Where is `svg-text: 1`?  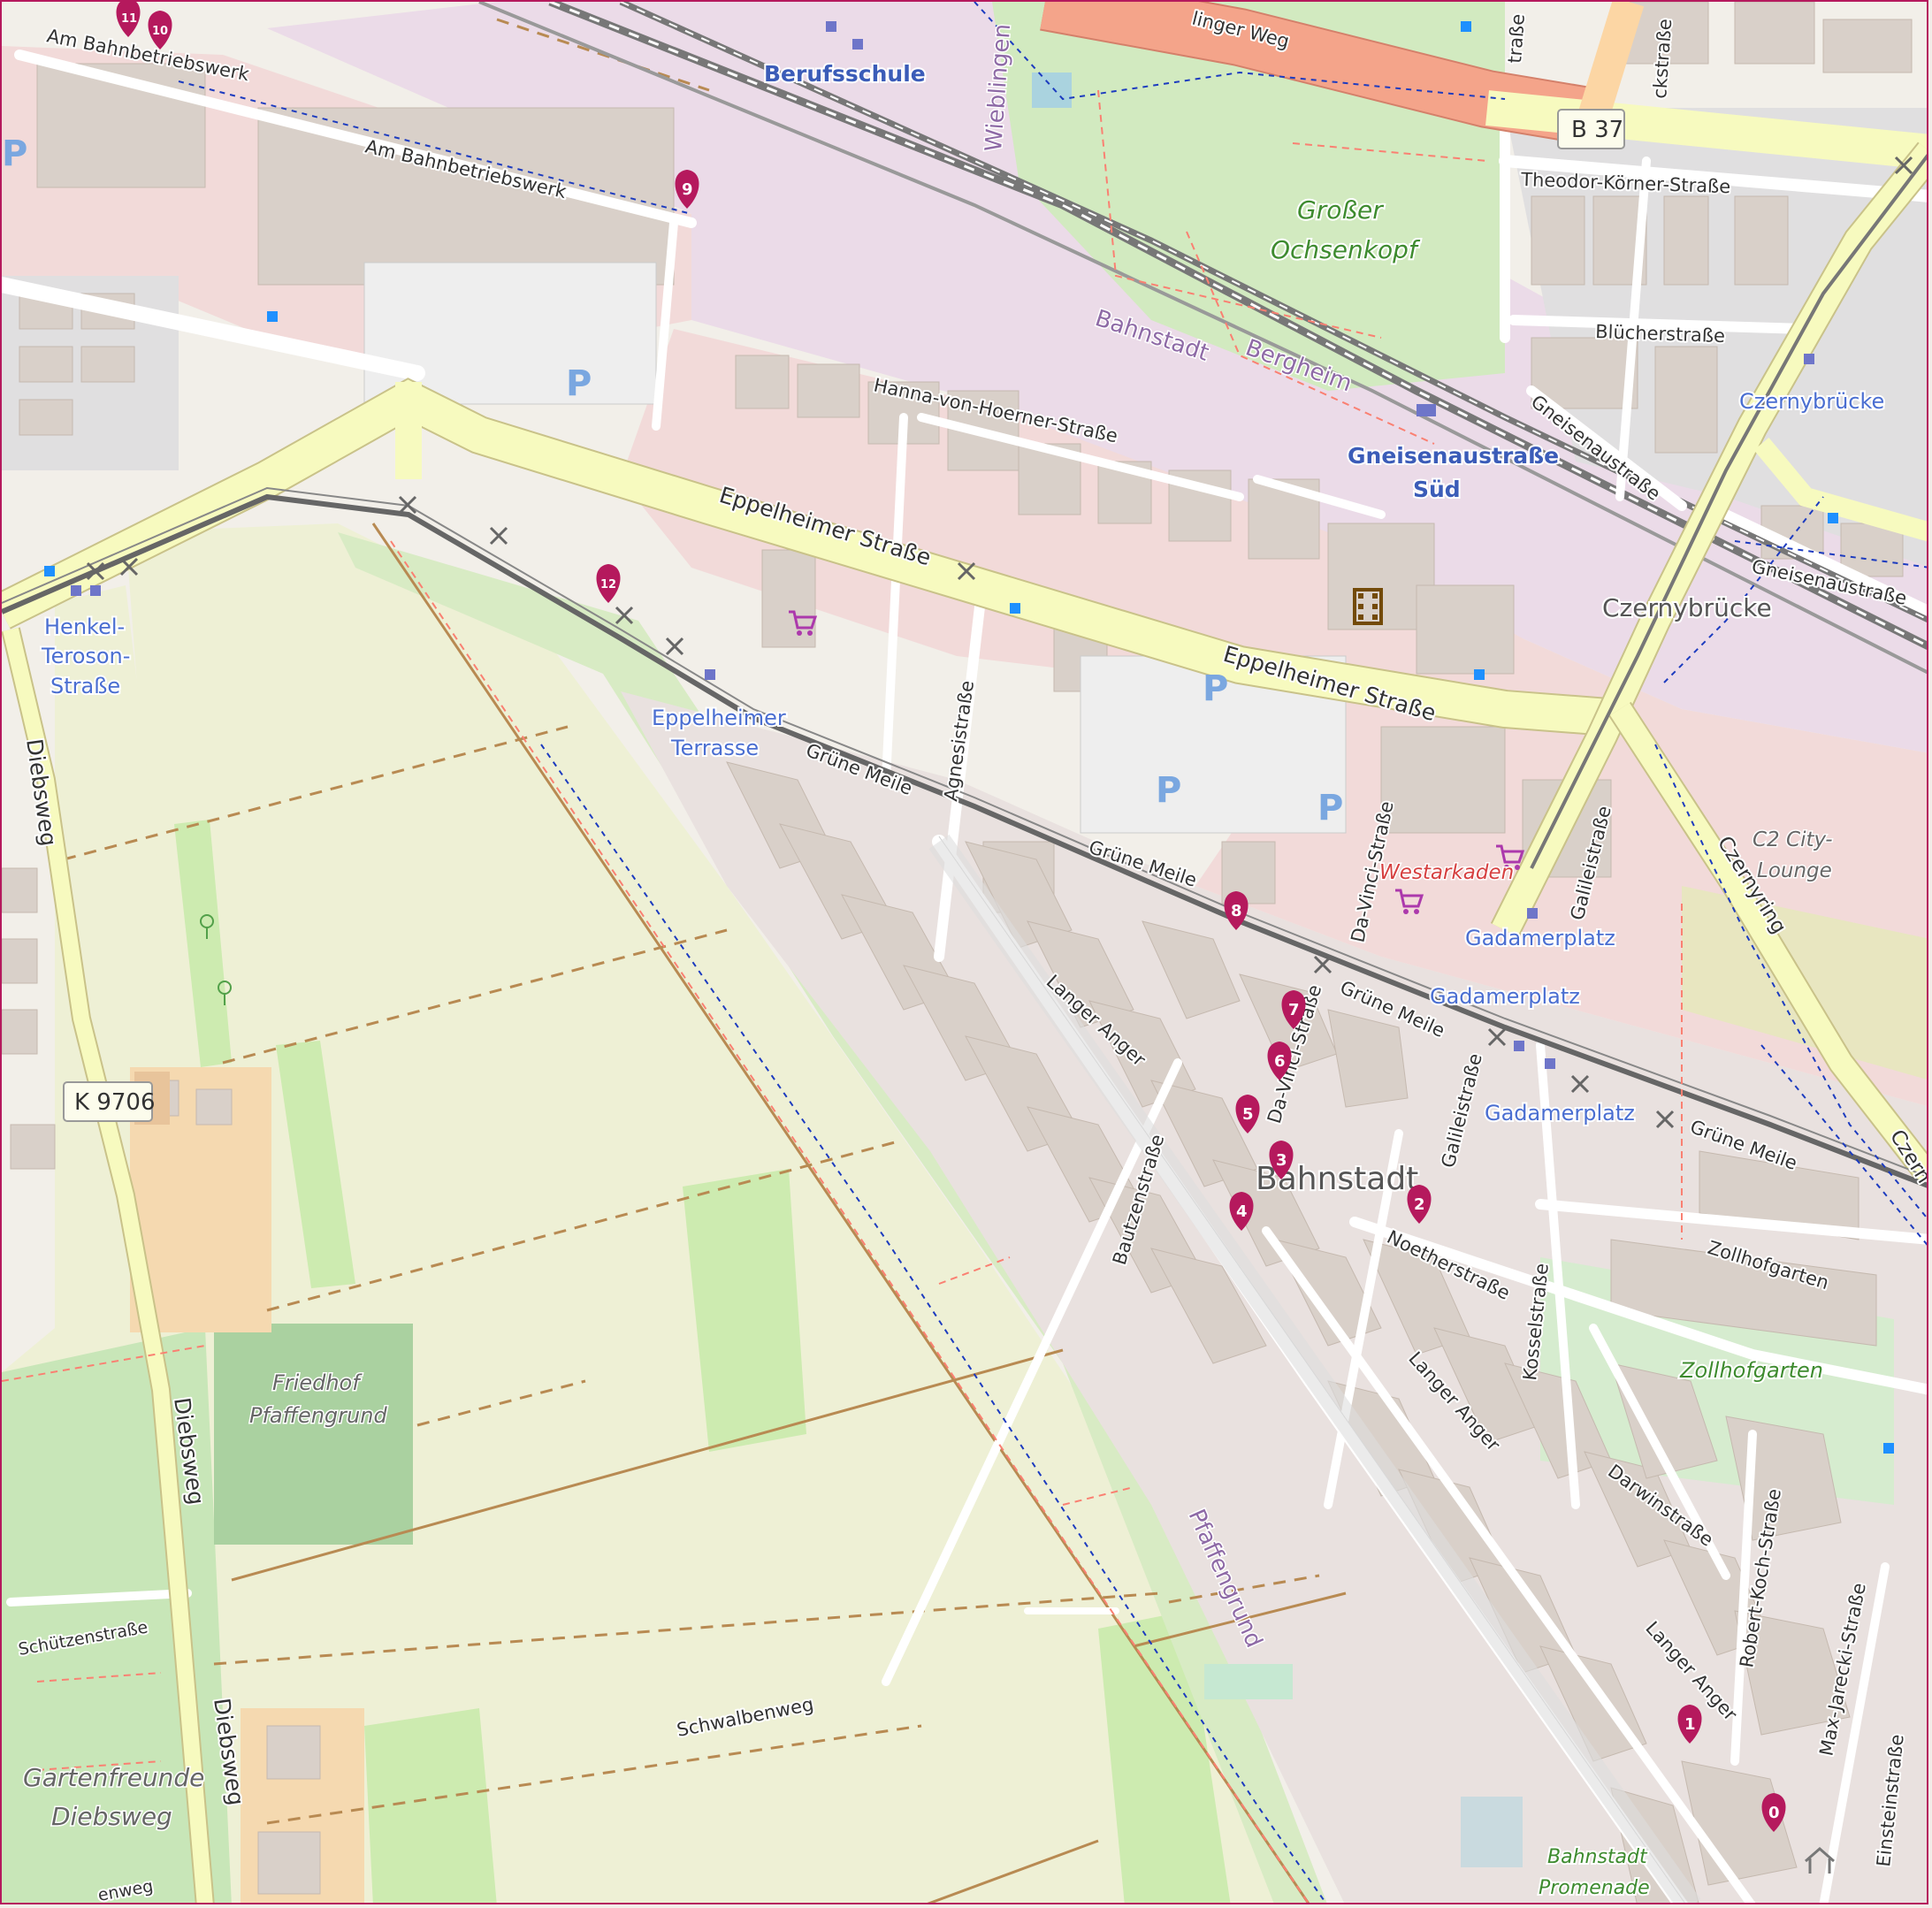
svg-text: 1 is located at coordinates (1690, 1724).